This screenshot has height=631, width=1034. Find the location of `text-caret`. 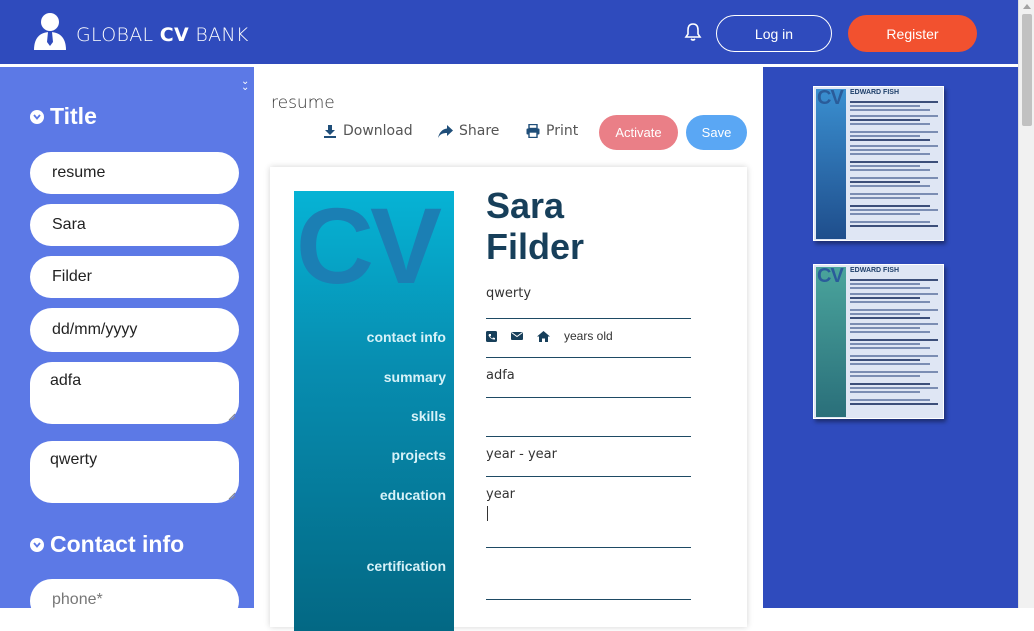

text-caret is located at coordinates (487, 513).